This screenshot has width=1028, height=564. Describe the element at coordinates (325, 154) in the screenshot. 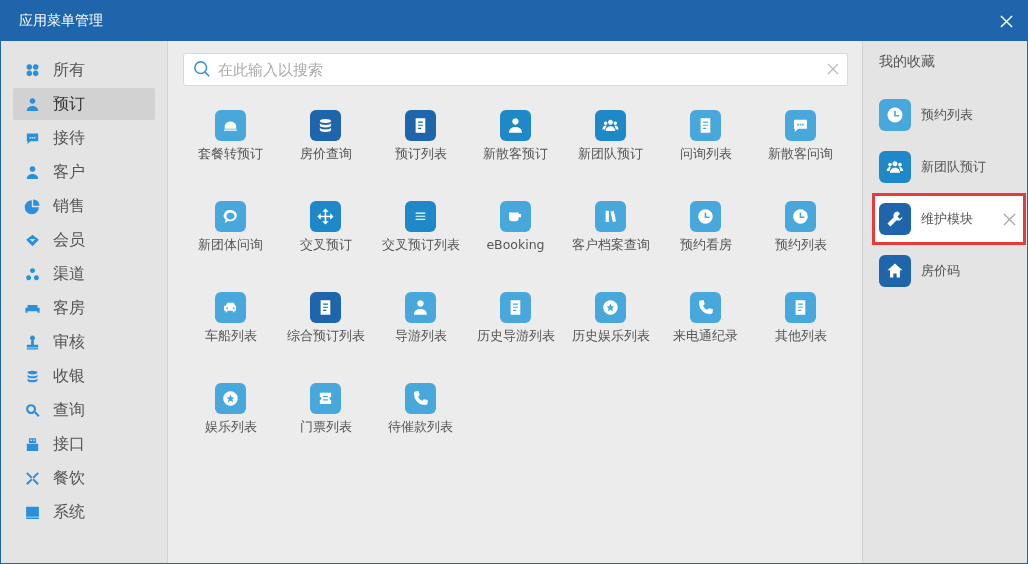

I see `app-label: 房价查询` at that location.